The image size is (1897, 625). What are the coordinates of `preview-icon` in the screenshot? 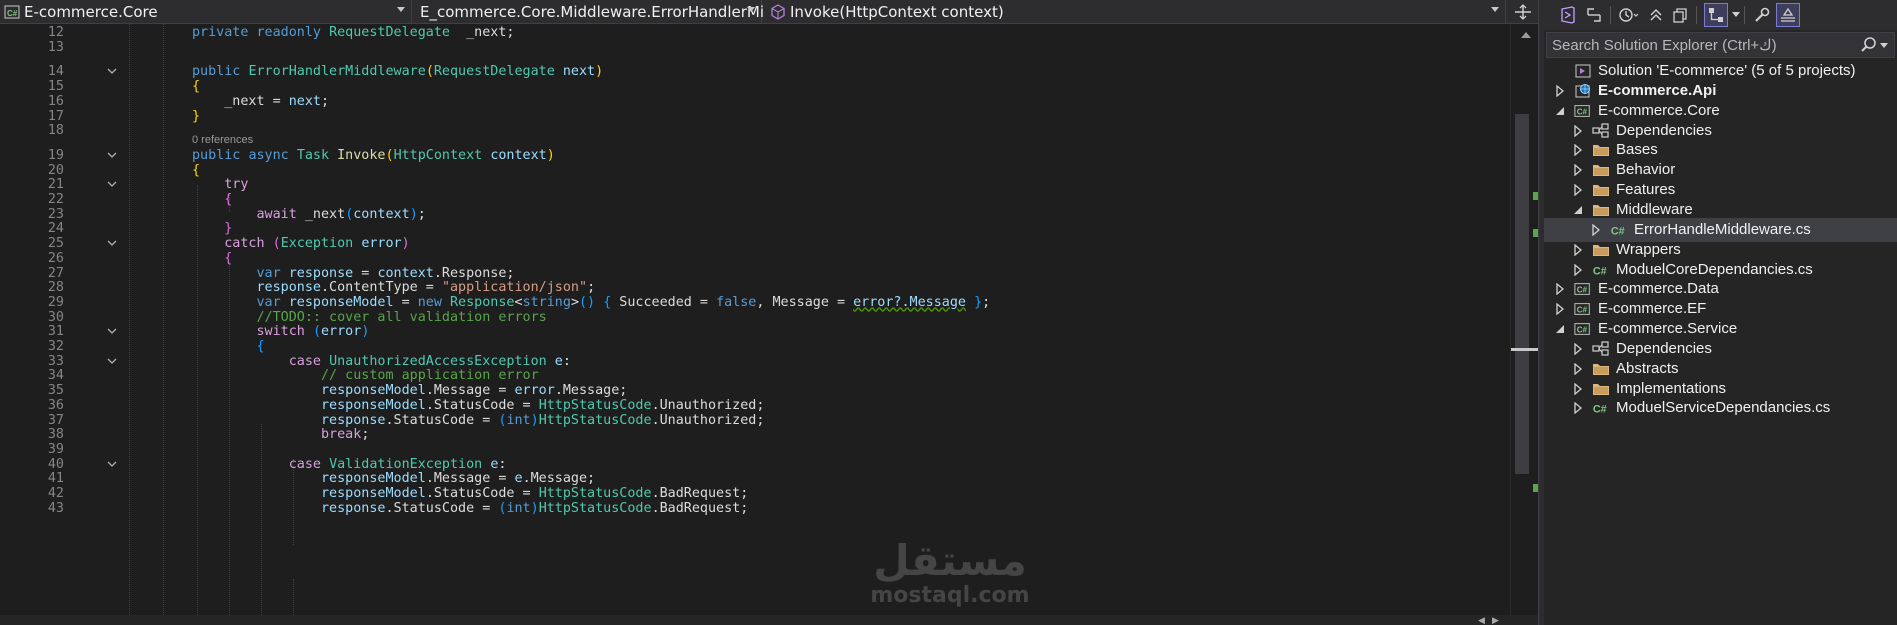 It's located at (1788, 14).